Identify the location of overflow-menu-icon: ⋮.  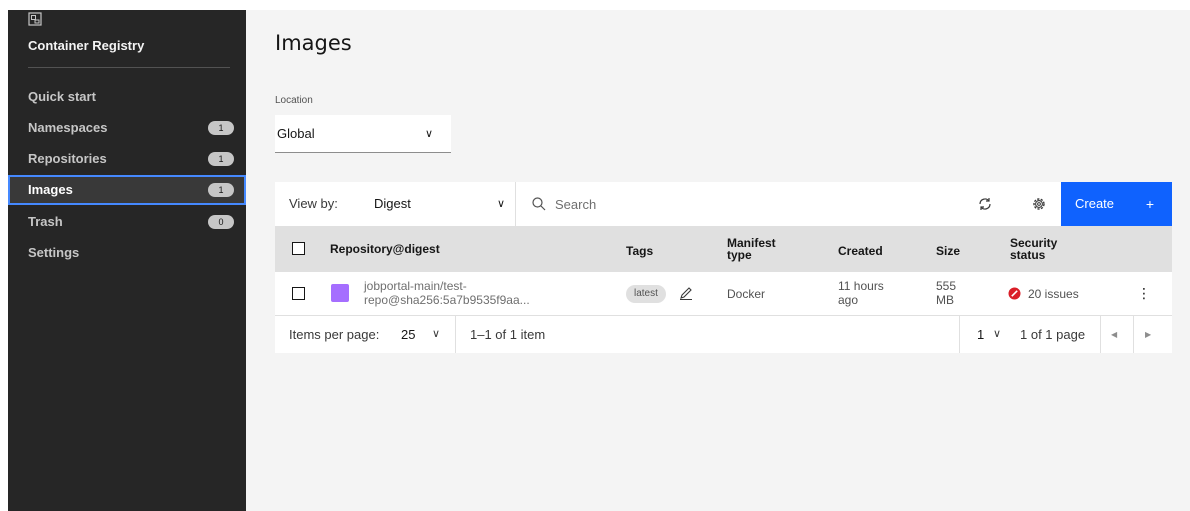
(1144, 293).